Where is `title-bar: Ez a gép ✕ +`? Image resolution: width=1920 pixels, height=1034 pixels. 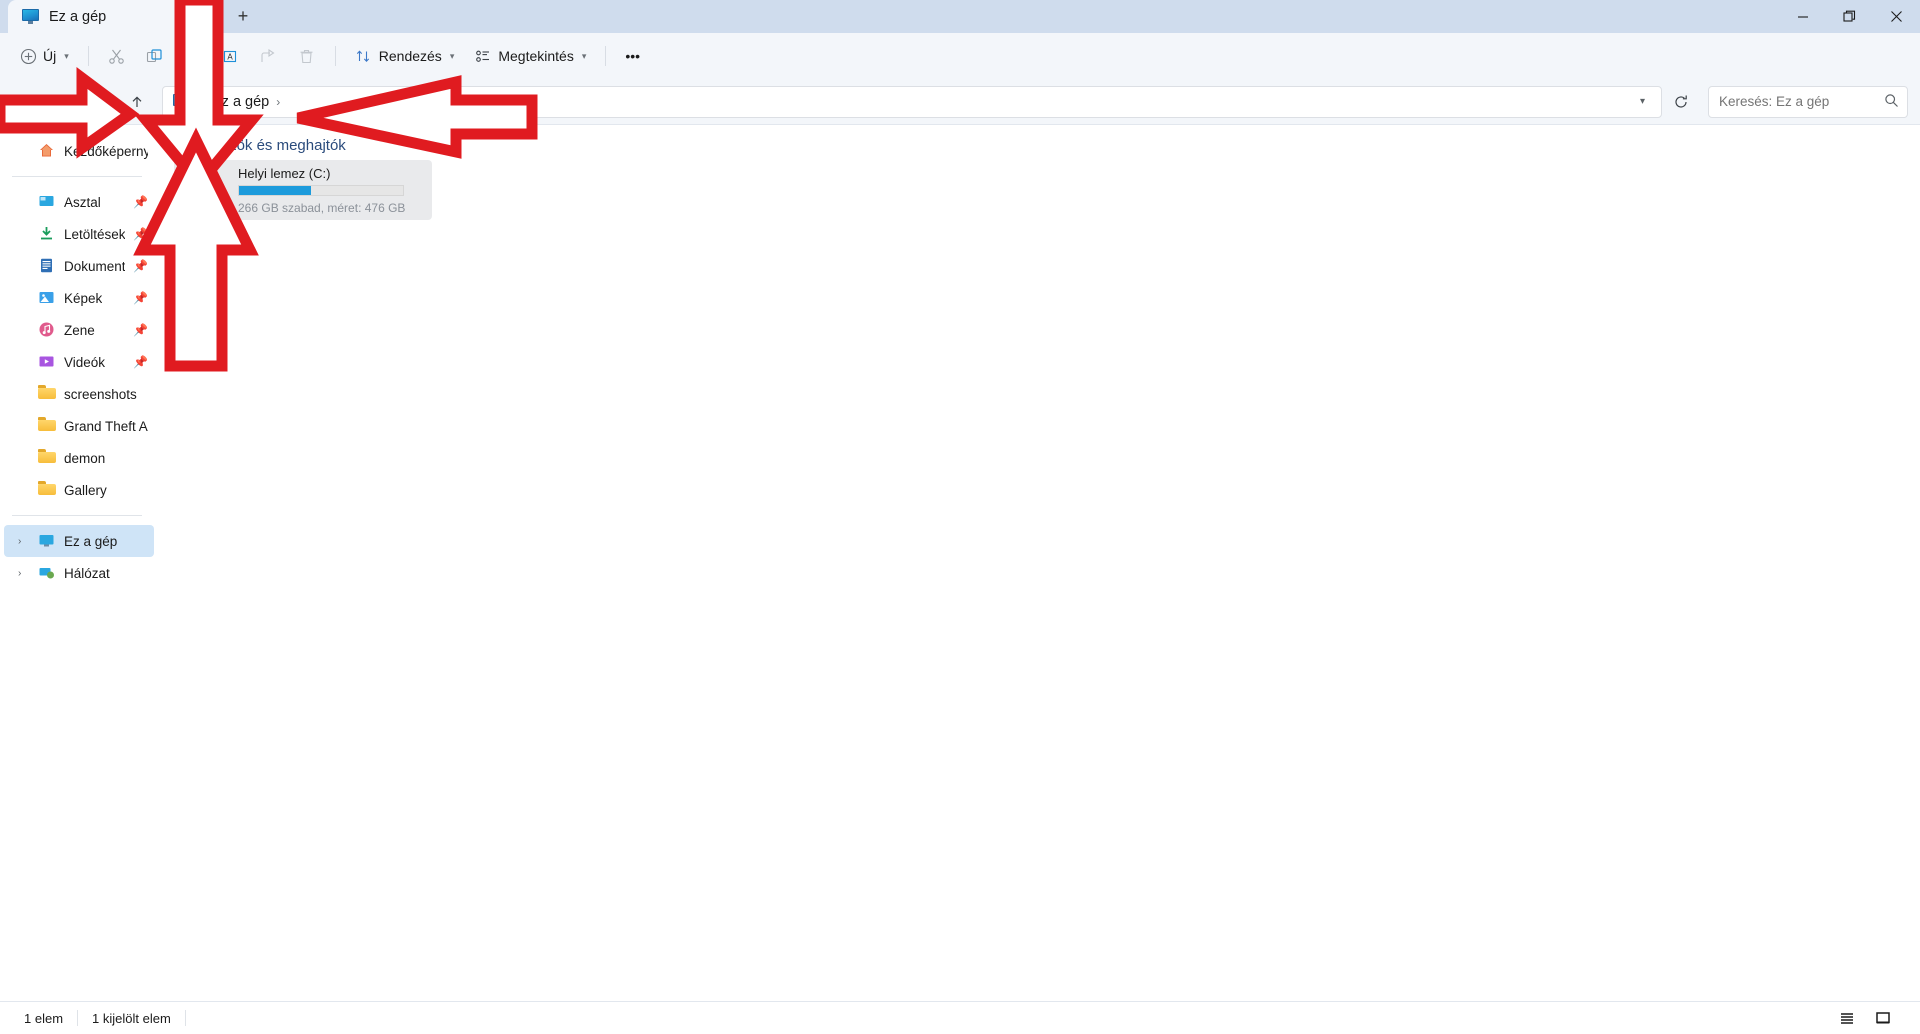
title-bar: Ez a gép ✕ + is located at coordinates (960, 16).